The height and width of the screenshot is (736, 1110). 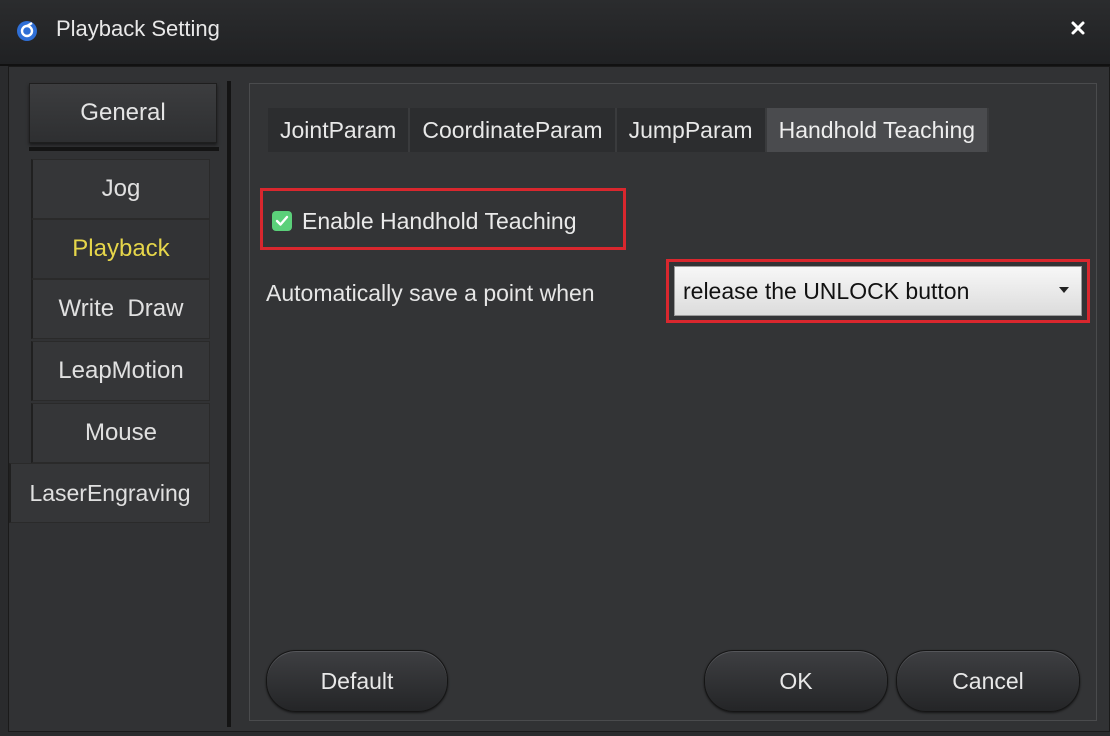 What do you see at coordinates (555, 33) in the screenshot?
I see `title-bar: Playback Setting` at bounding box center [555, 33].